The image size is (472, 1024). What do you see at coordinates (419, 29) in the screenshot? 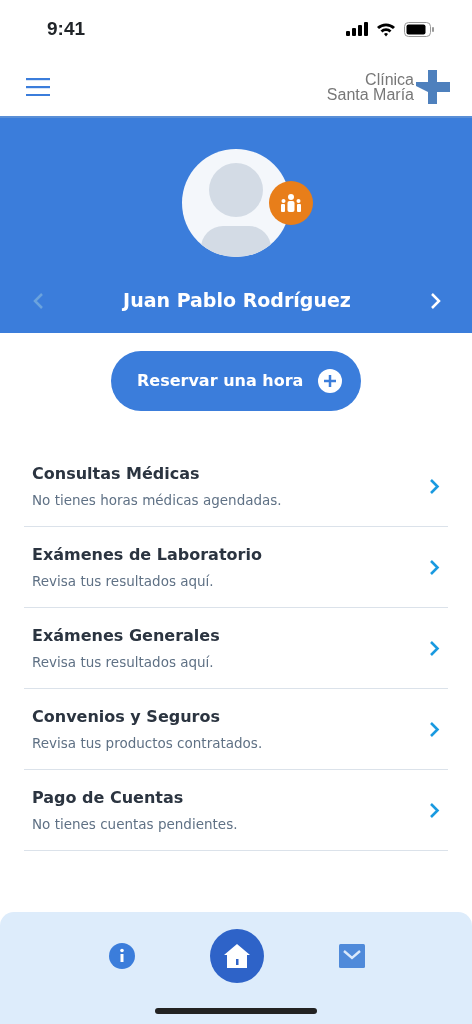
I see `battery-icon` at bounding box center [419, 29].